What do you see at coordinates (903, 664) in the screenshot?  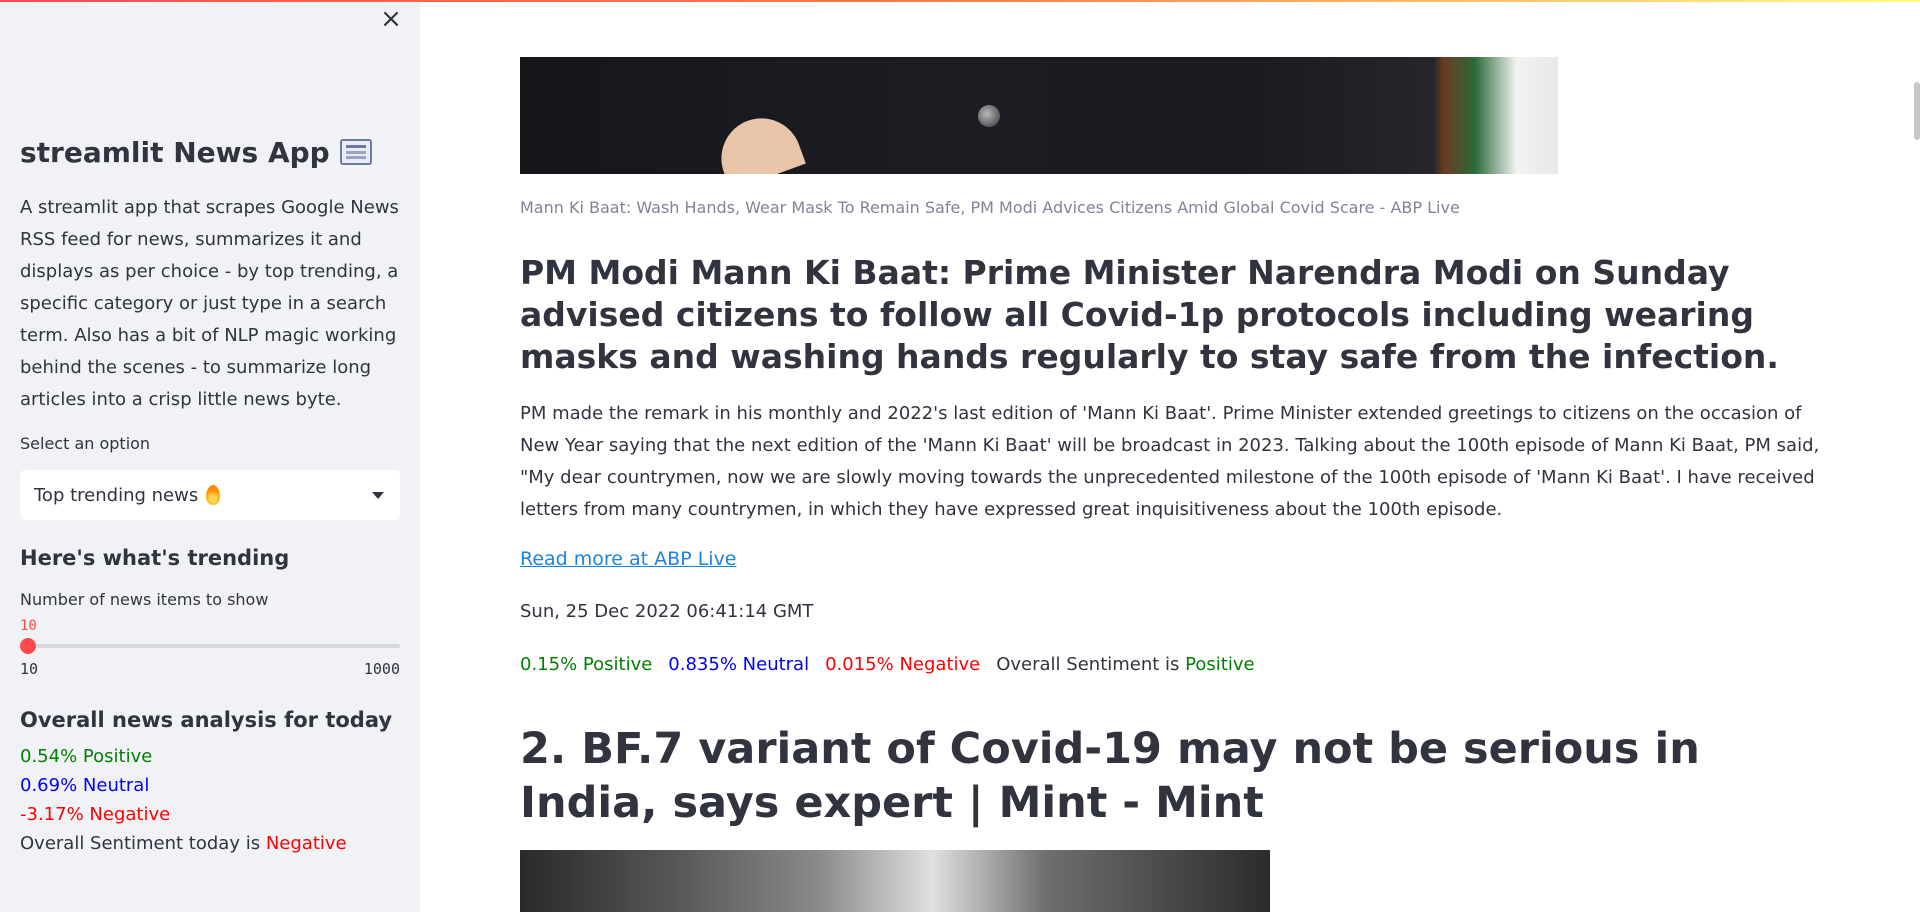 I see `article-negative: 0.015% Negative` at bounding box center [903, 664].